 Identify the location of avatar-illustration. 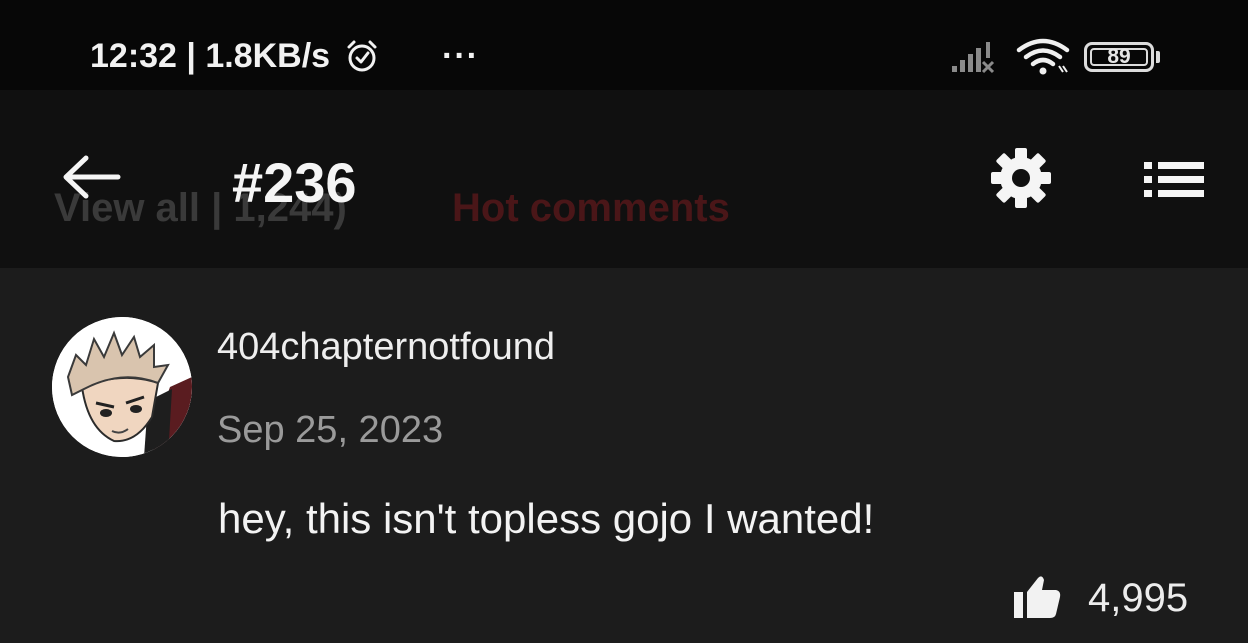
(122, 387).